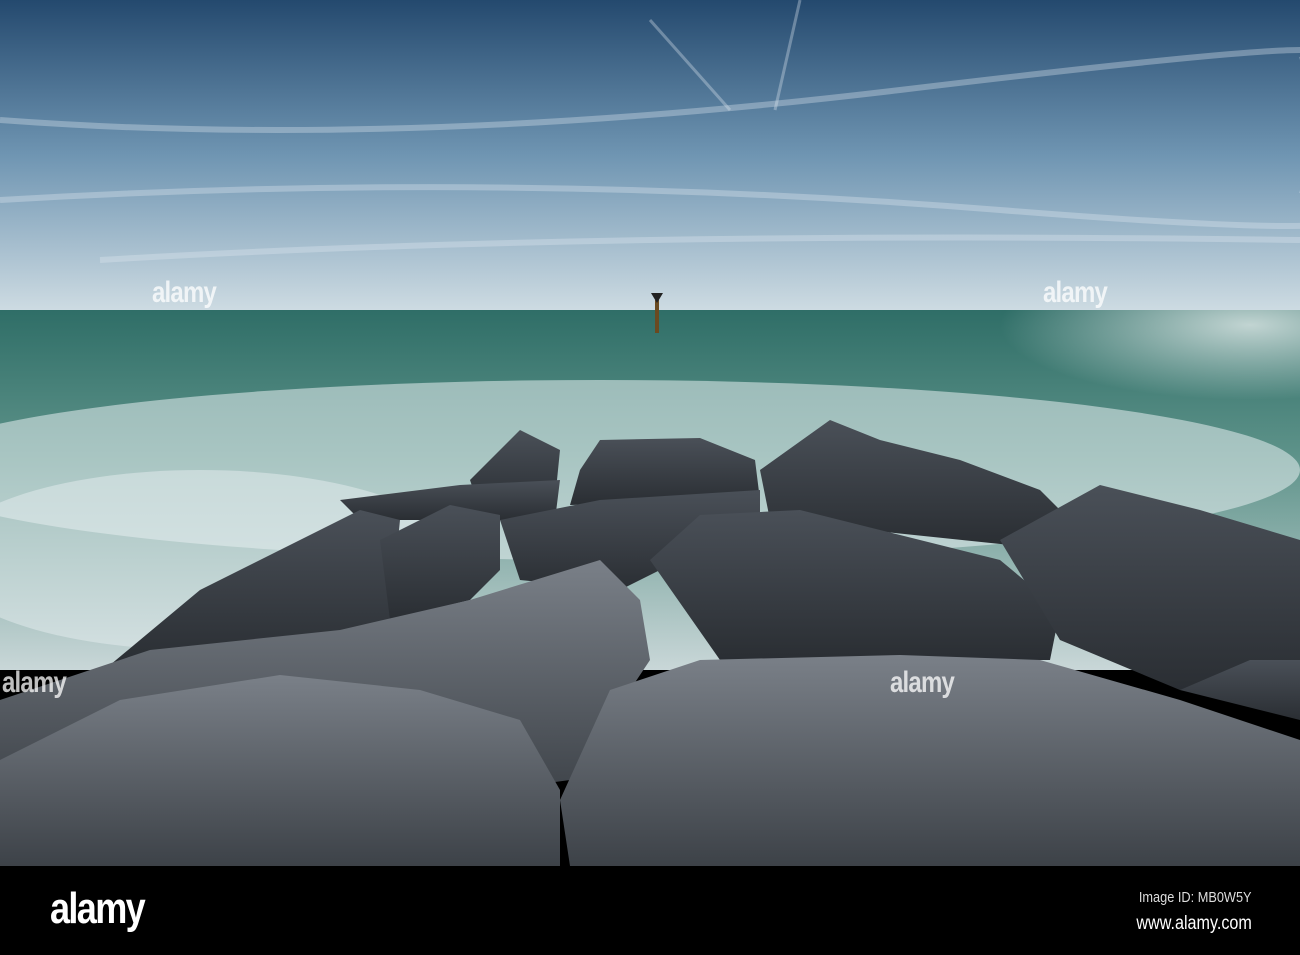 This screenshot has width=1300, height=955. Describe the element at coordinates (922, 682) in the screenshot. I see `watermark-bottom-right: alamy` at that location.